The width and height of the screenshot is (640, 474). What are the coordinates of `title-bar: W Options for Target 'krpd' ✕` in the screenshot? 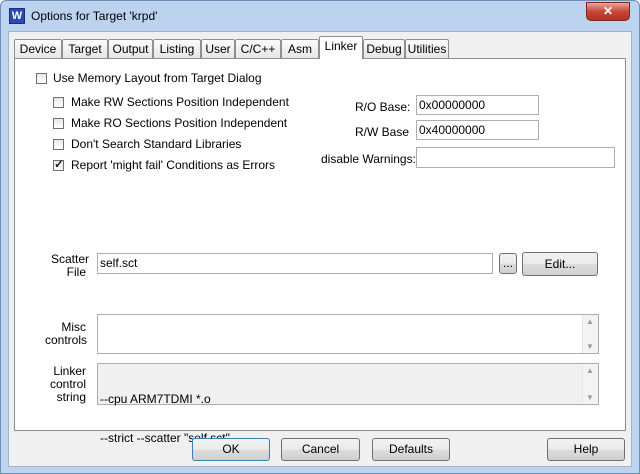 It's located at (320, 16).